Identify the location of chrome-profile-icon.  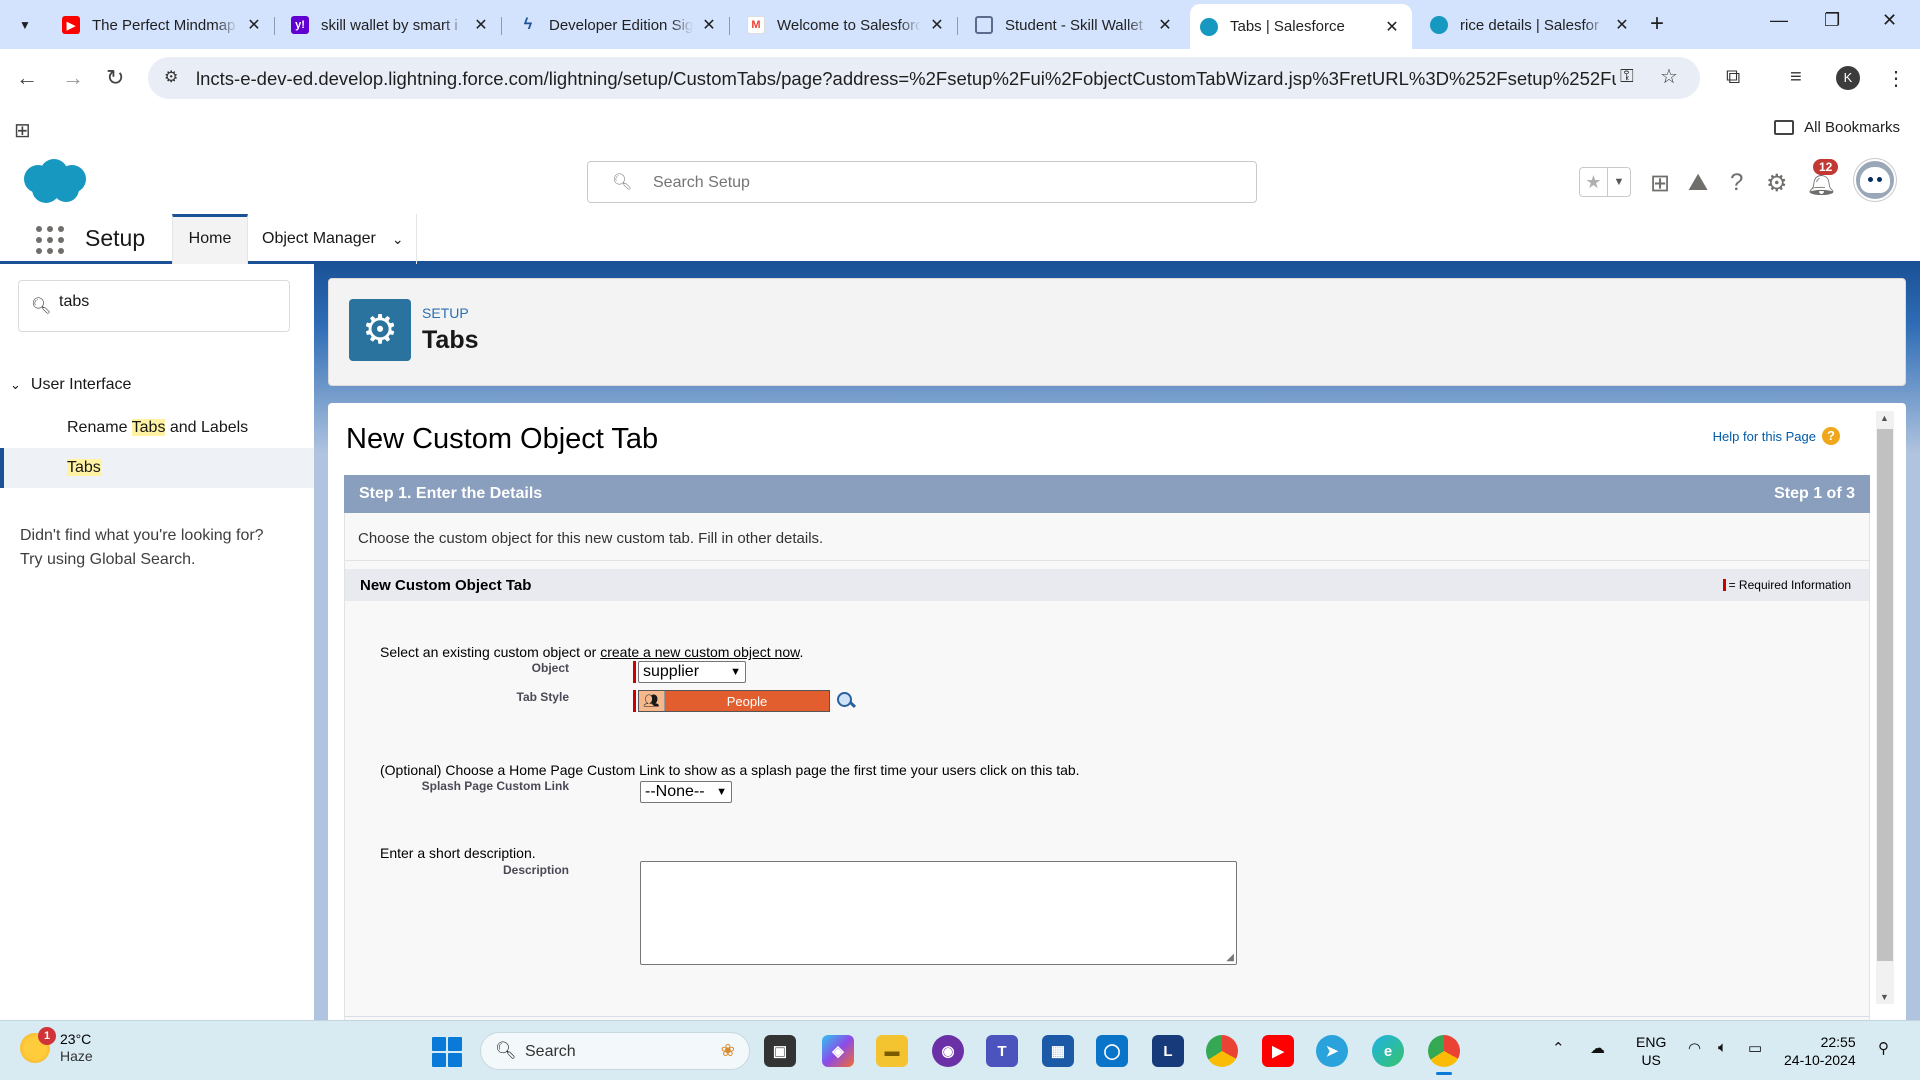
(1444, 1055).